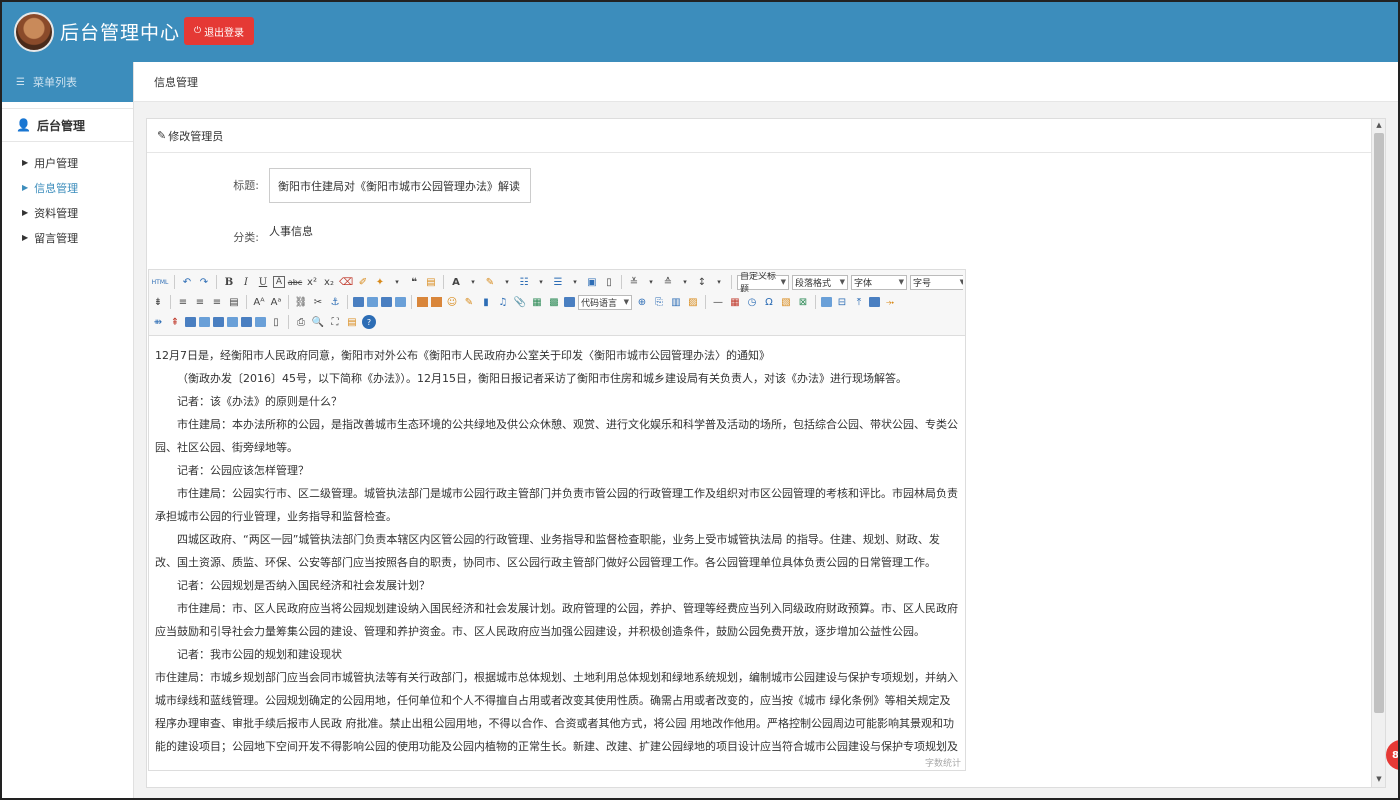 This screenshot has height=800, width=1400. What do you see at coordinates (936, 282) in the screenshot?
I see `font-size-select: 字号 ▼` at bounding box center [936, 282].